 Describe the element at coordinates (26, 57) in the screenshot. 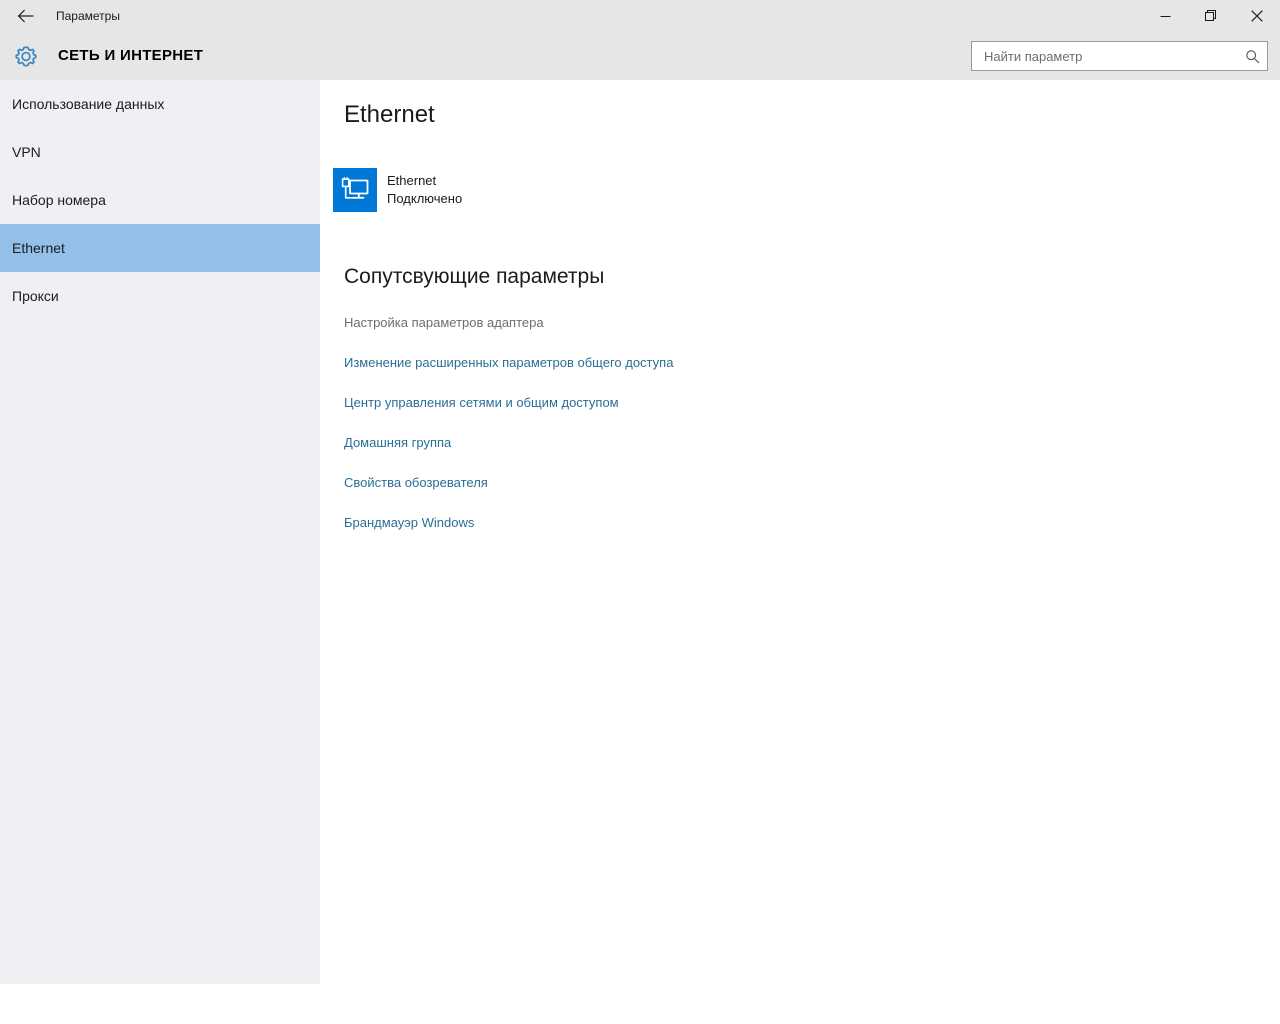

I see `gear-icon` at that location.